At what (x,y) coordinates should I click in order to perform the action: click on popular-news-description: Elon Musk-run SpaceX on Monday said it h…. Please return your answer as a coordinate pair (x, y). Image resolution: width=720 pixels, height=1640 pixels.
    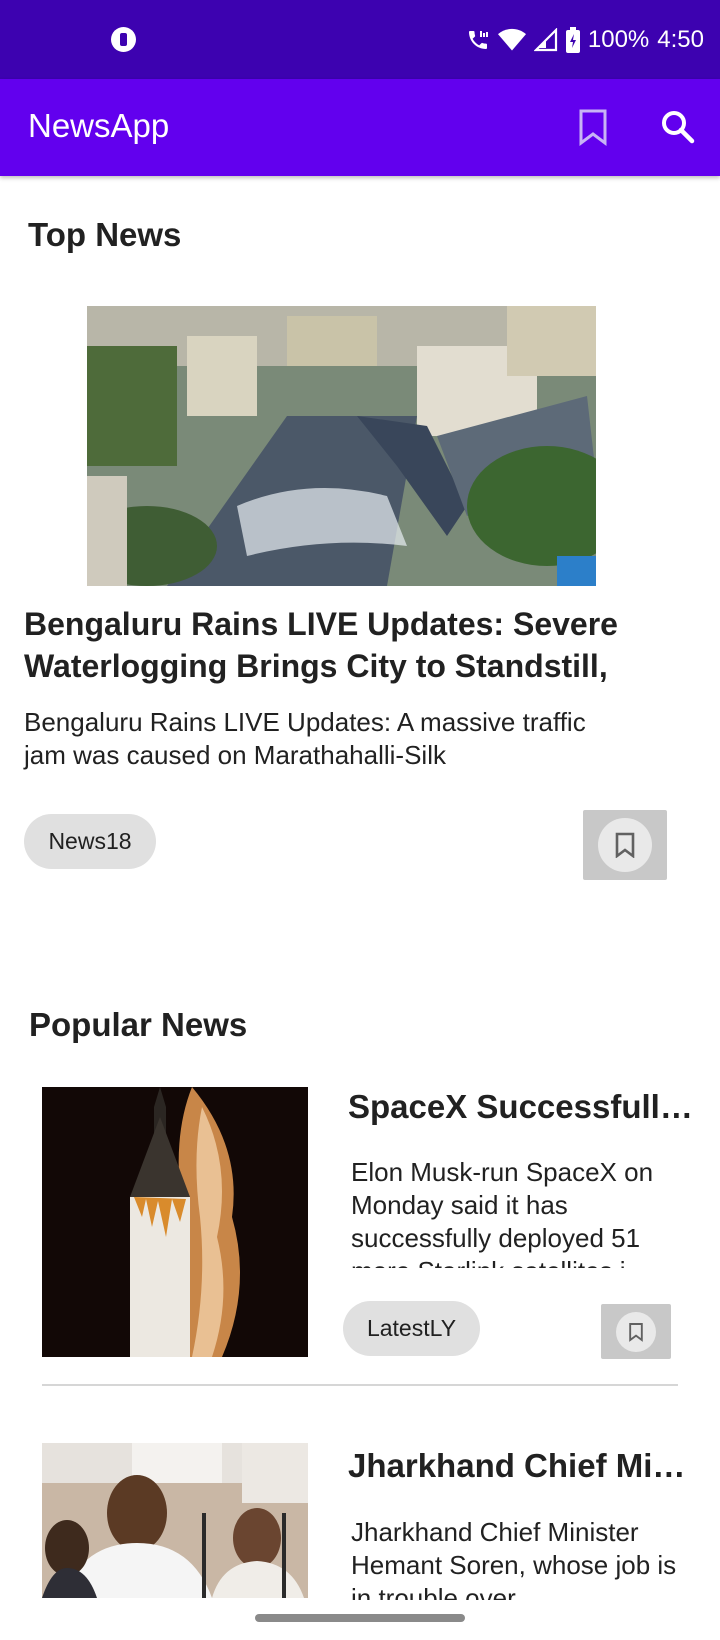
    Looking at the image, I should click on (502, 1212).